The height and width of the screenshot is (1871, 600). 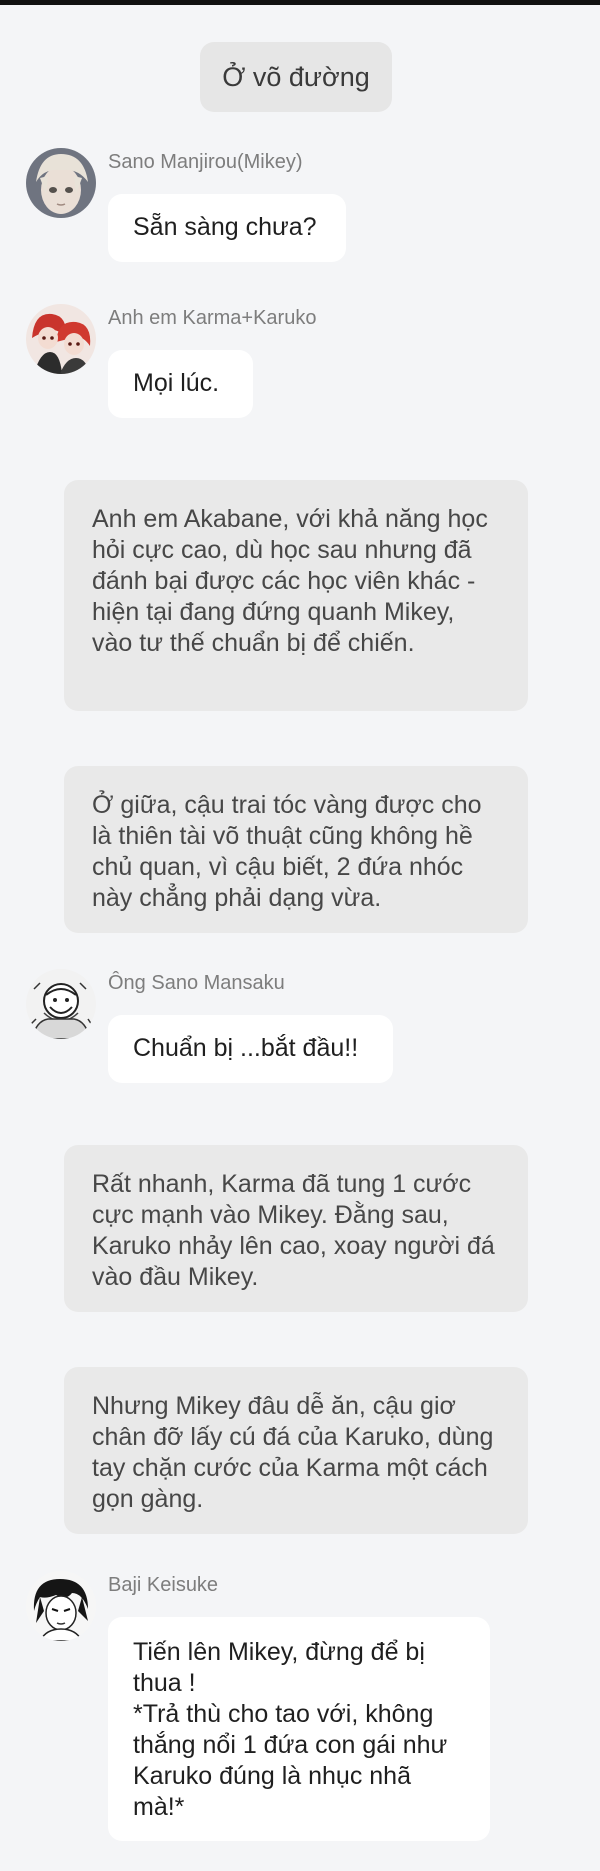 I want to click on message-bubble: Sẵn sàng chưa?, so click(x=227, y=228).